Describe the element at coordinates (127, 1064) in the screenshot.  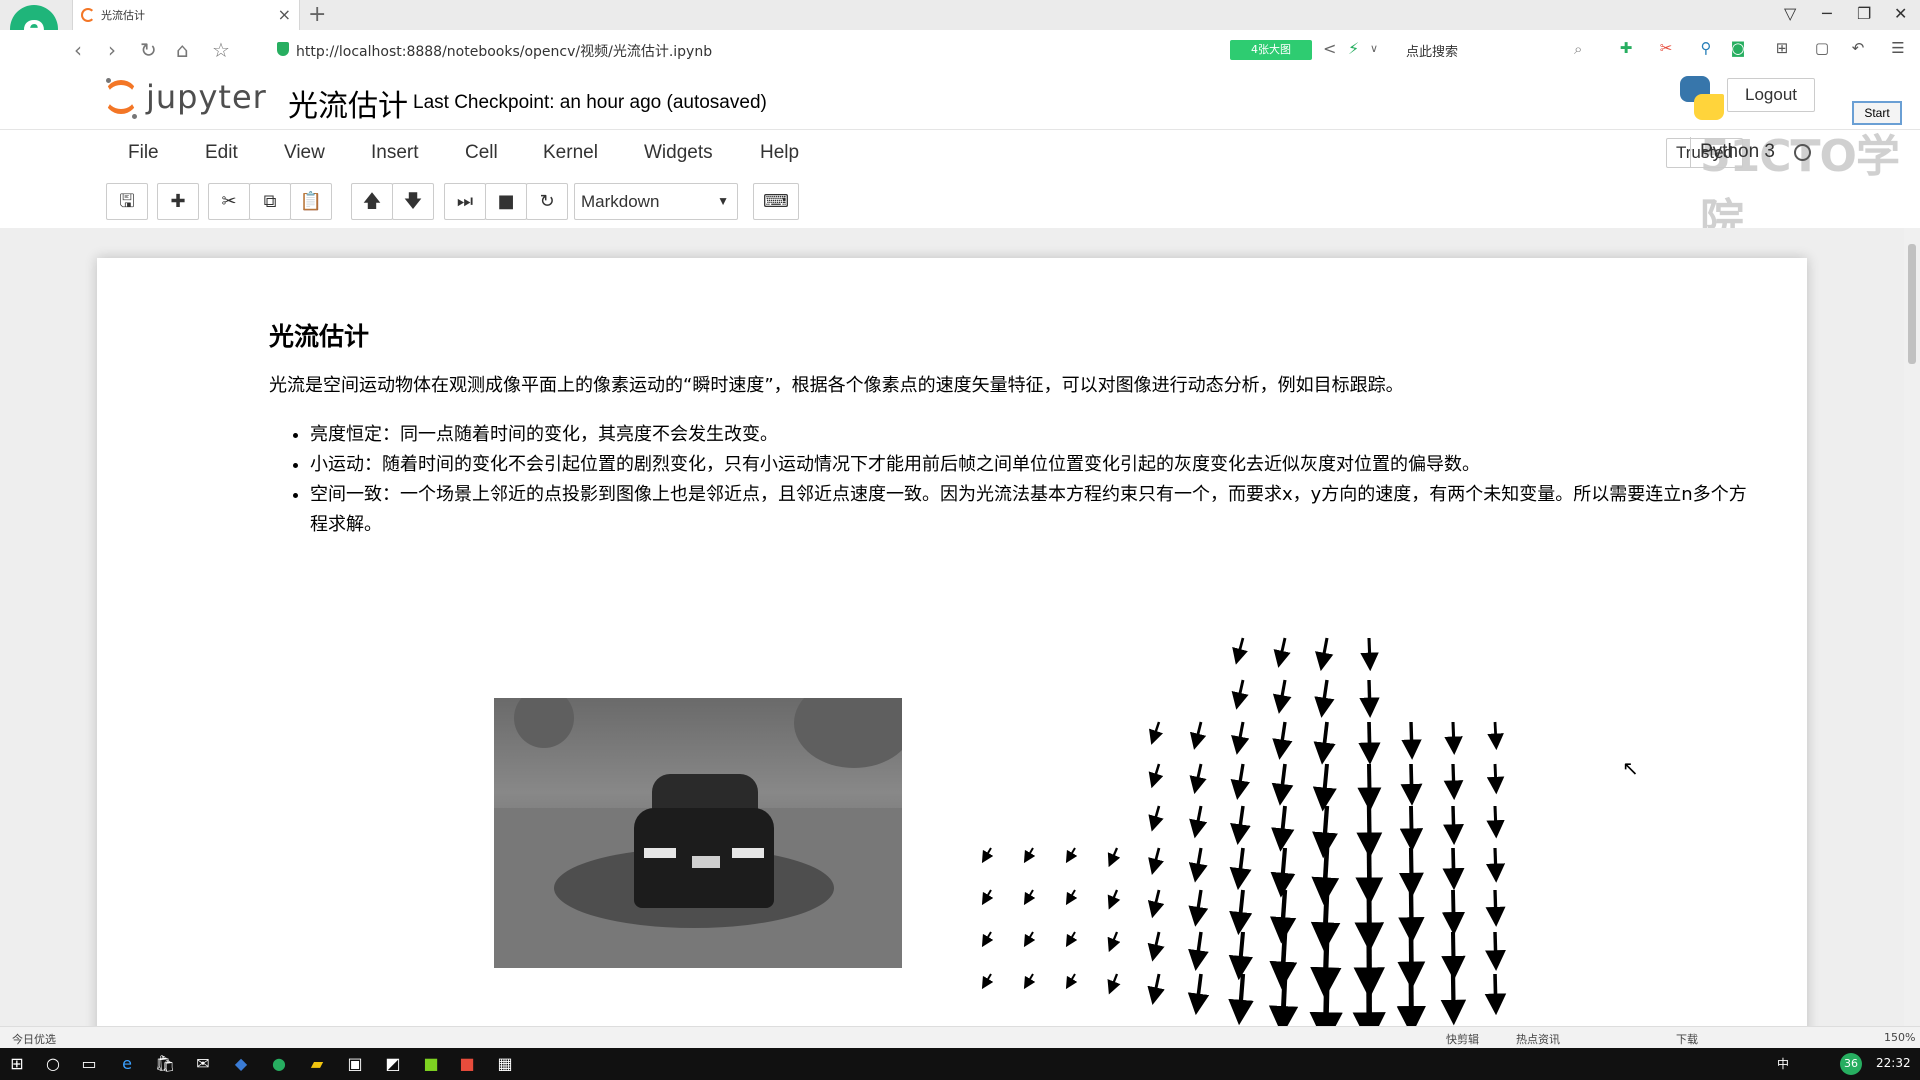
I see `edge-browser-icon: e` at that location.